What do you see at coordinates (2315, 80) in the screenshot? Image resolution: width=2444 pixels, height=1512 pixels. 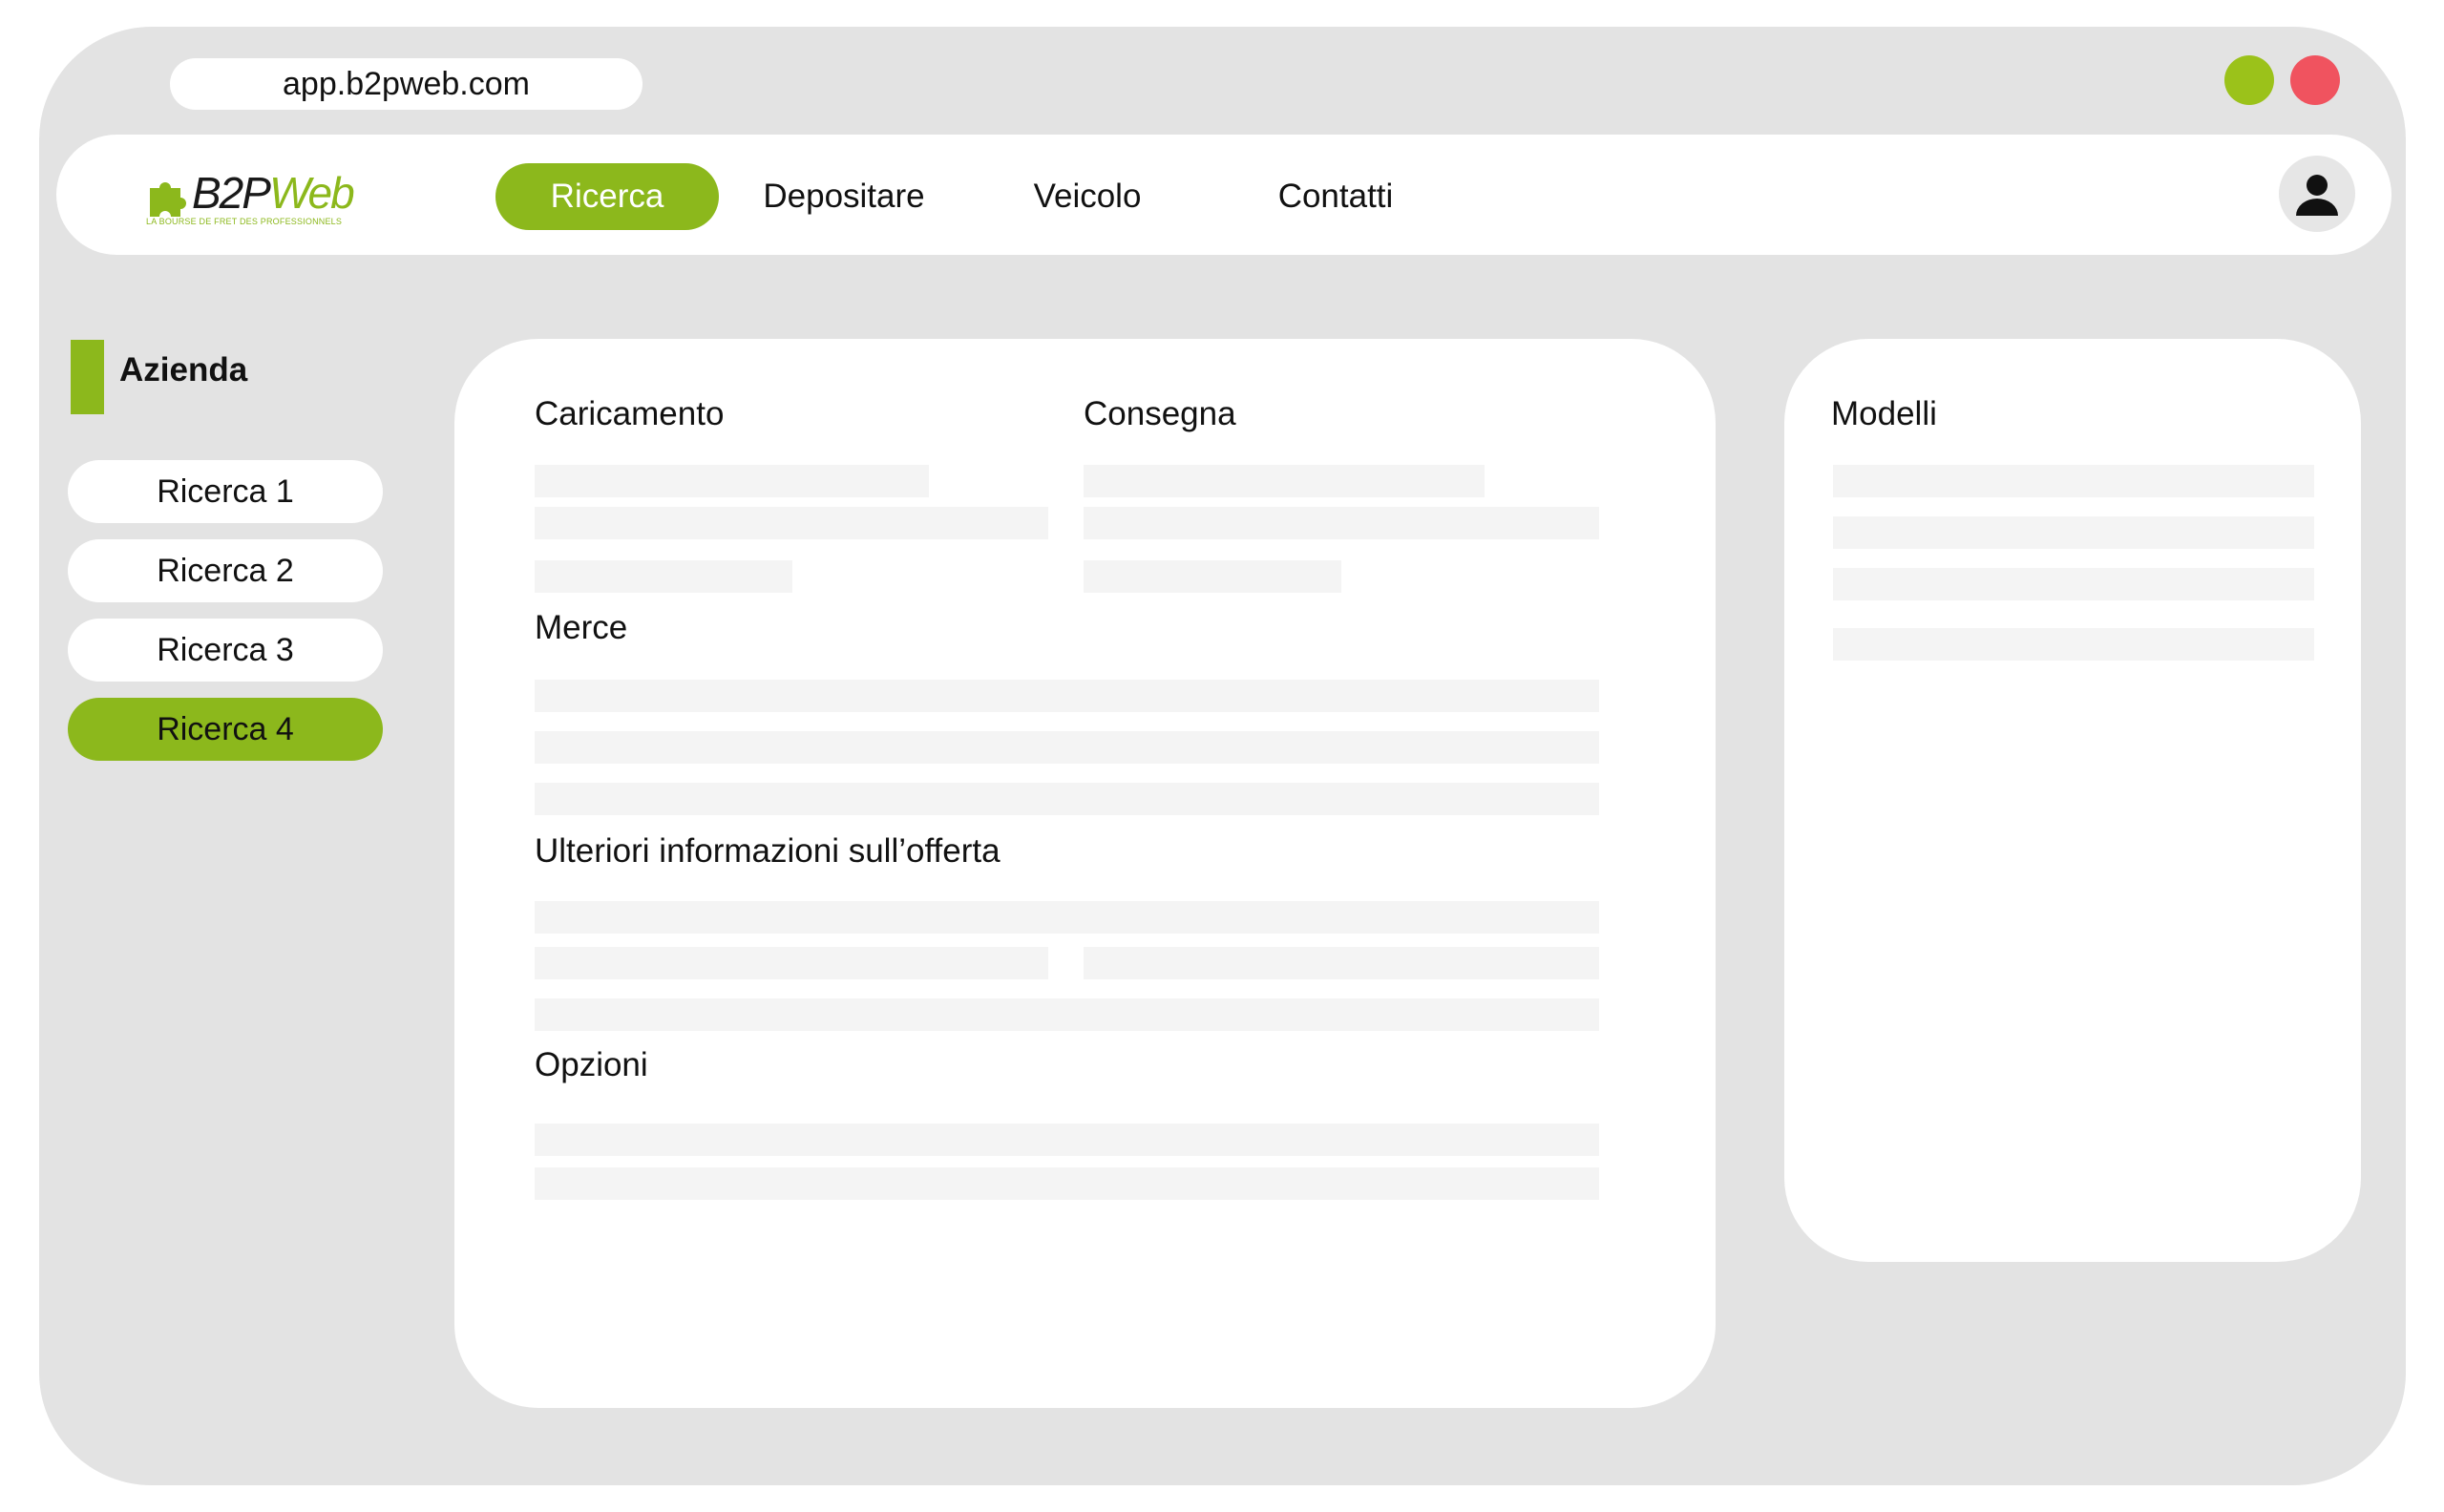 I see `close-button` at bounding box center [2315, 80].